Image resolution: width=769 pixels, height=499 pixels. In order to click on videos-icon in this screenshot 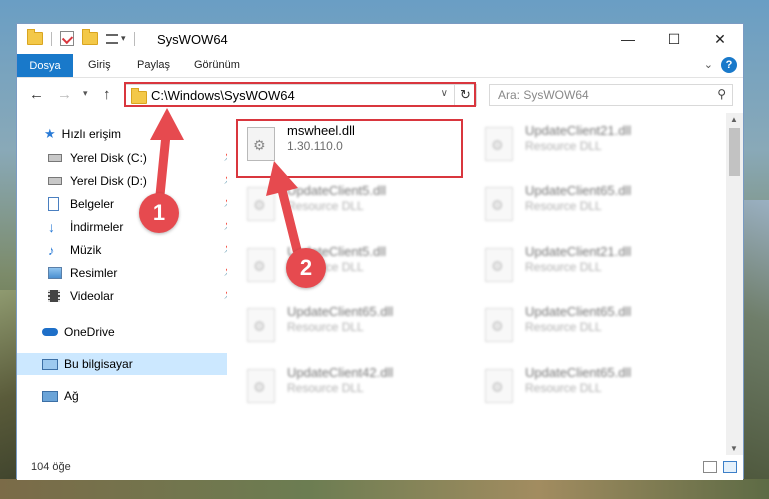, I will do `click(54, 296)`.